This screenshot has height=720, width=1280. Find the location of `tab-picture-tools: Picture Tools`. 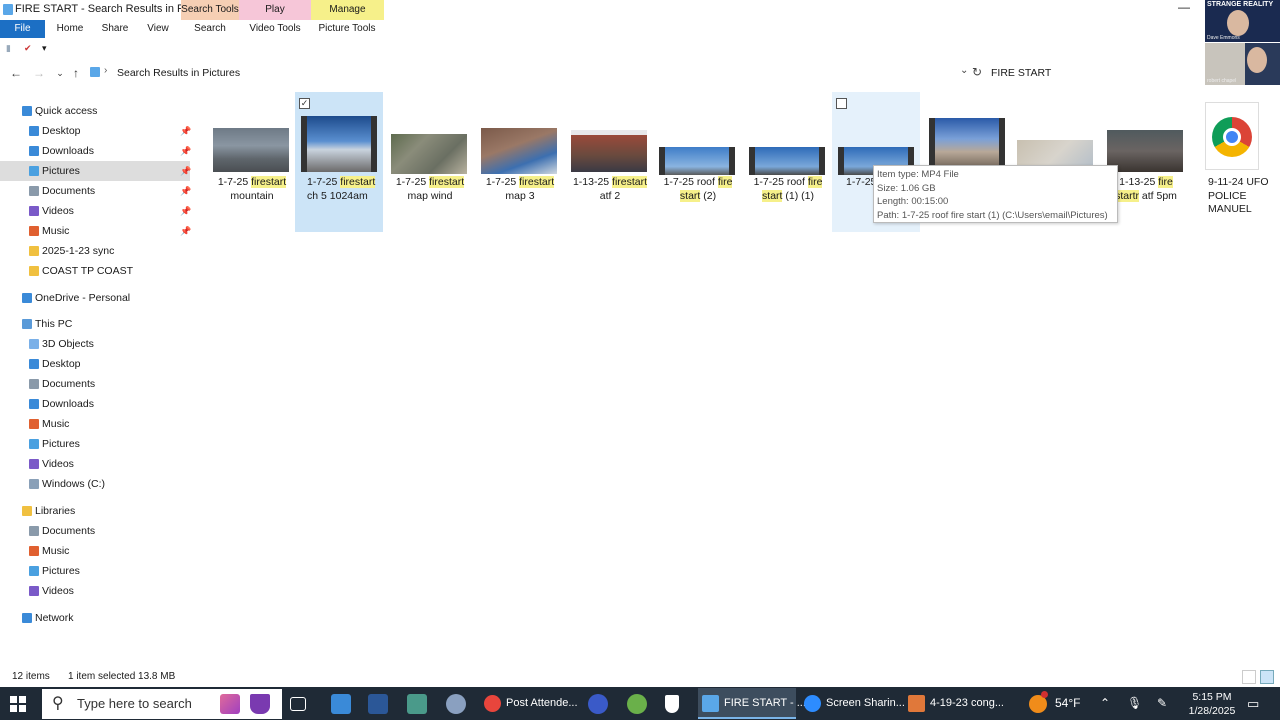

tab-picture-tools: Picture Tools is located at coordinates (347, 29).